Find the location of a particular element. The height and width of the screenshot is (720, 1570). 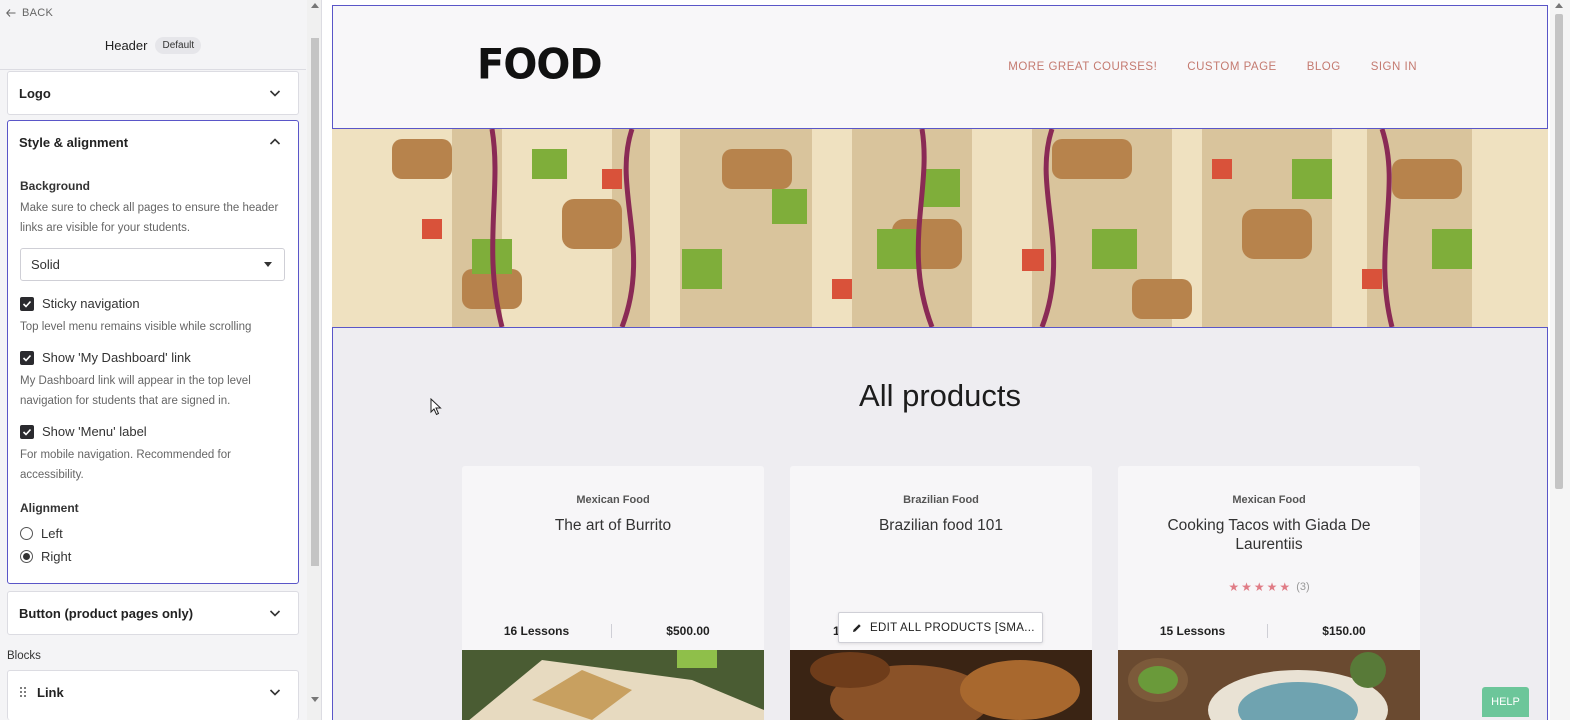

alignment-right-label: Right is located at coordinates (56, 556).